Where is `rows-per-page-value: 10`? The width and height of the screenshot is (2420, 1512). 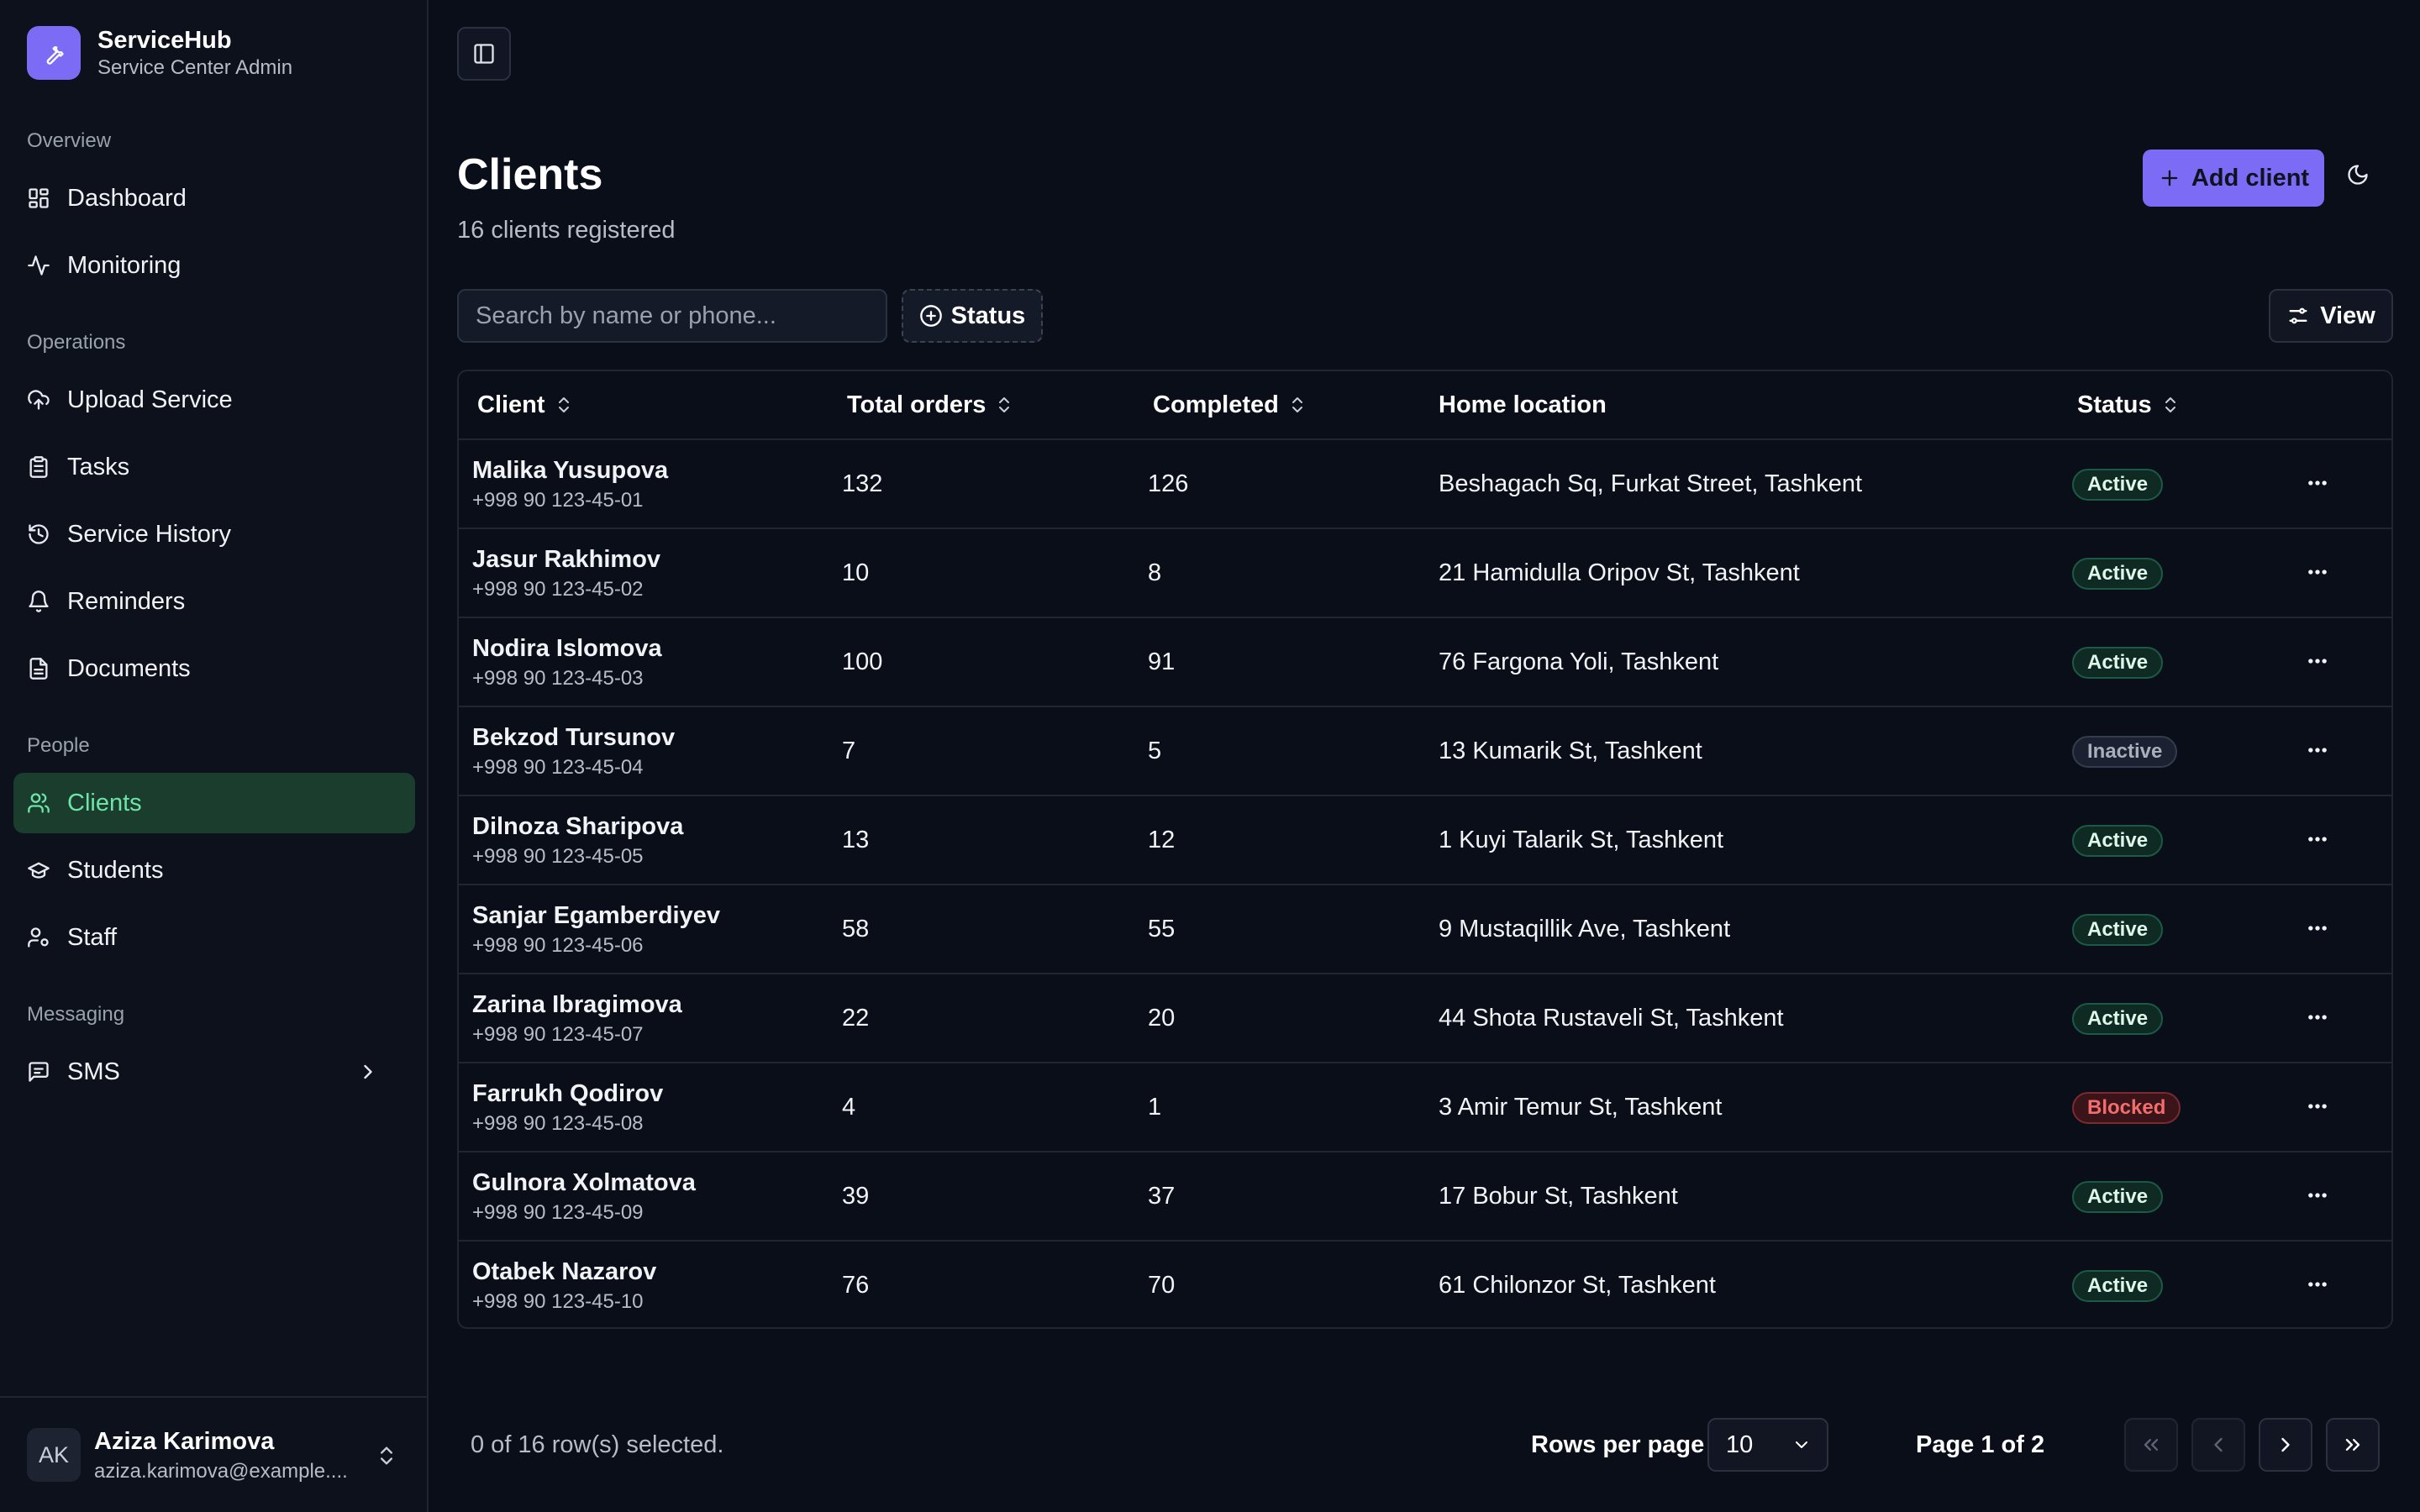
rows-per-page-value: 10 is located at coordinates (1740, 1444).